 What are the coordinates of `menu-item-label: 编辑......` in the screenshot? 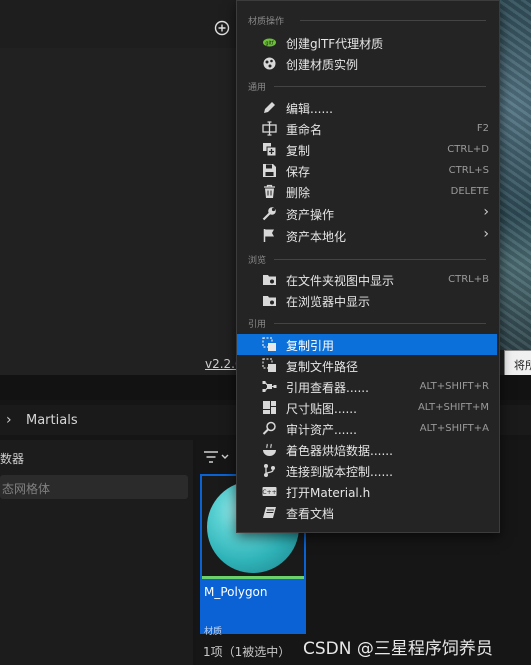 It's located at (309, 109).